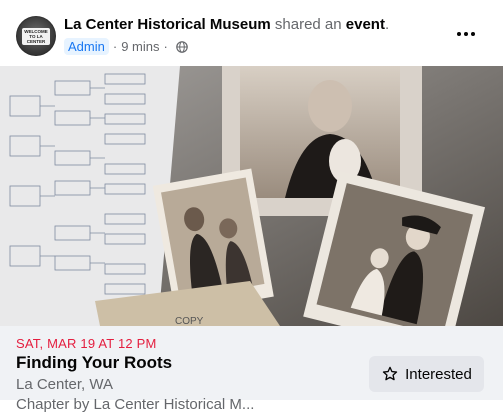 The height and width of the screenshot is (413, 503). I want to click on page-avatar: WELCOME TO LA CENTER, so click(36, 36).